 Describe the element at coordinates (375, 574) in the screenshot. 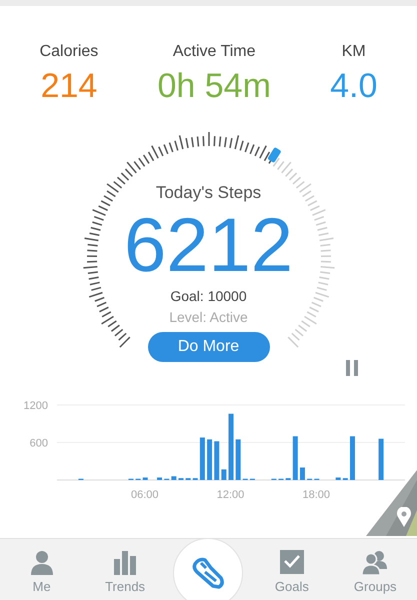

I see `nav-tab: Groups` at that location.